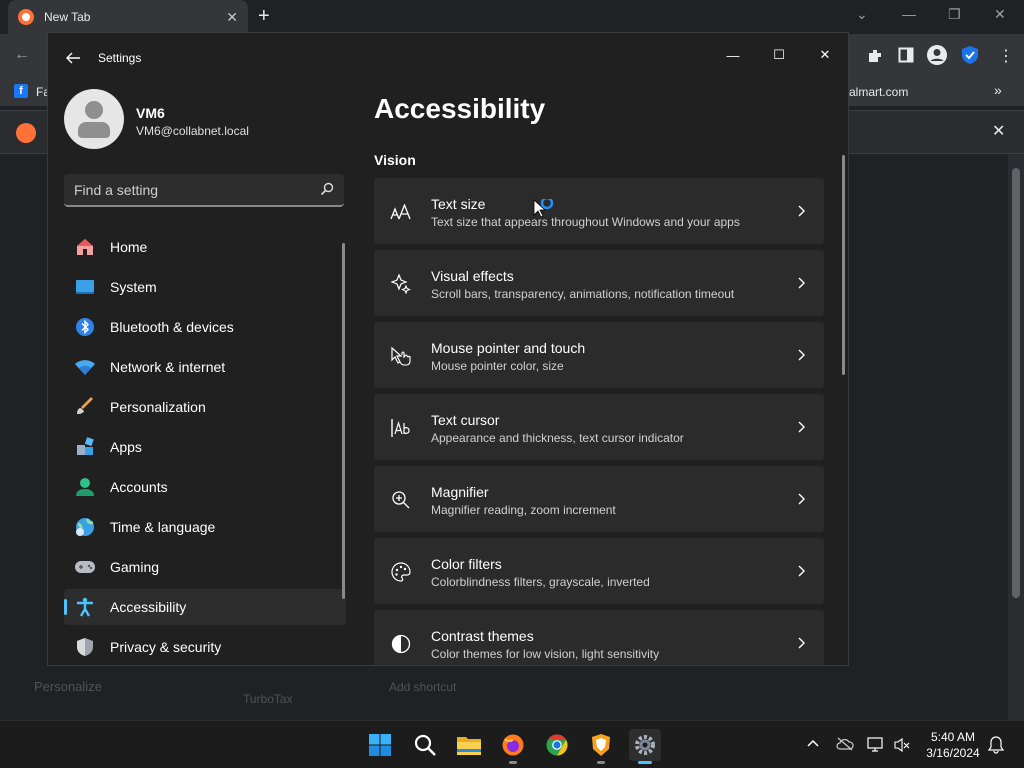 The image size is (1024, 768). Describe the element at coordinates (85, 447) in the screenshot. I see `apps-icon` at that location.